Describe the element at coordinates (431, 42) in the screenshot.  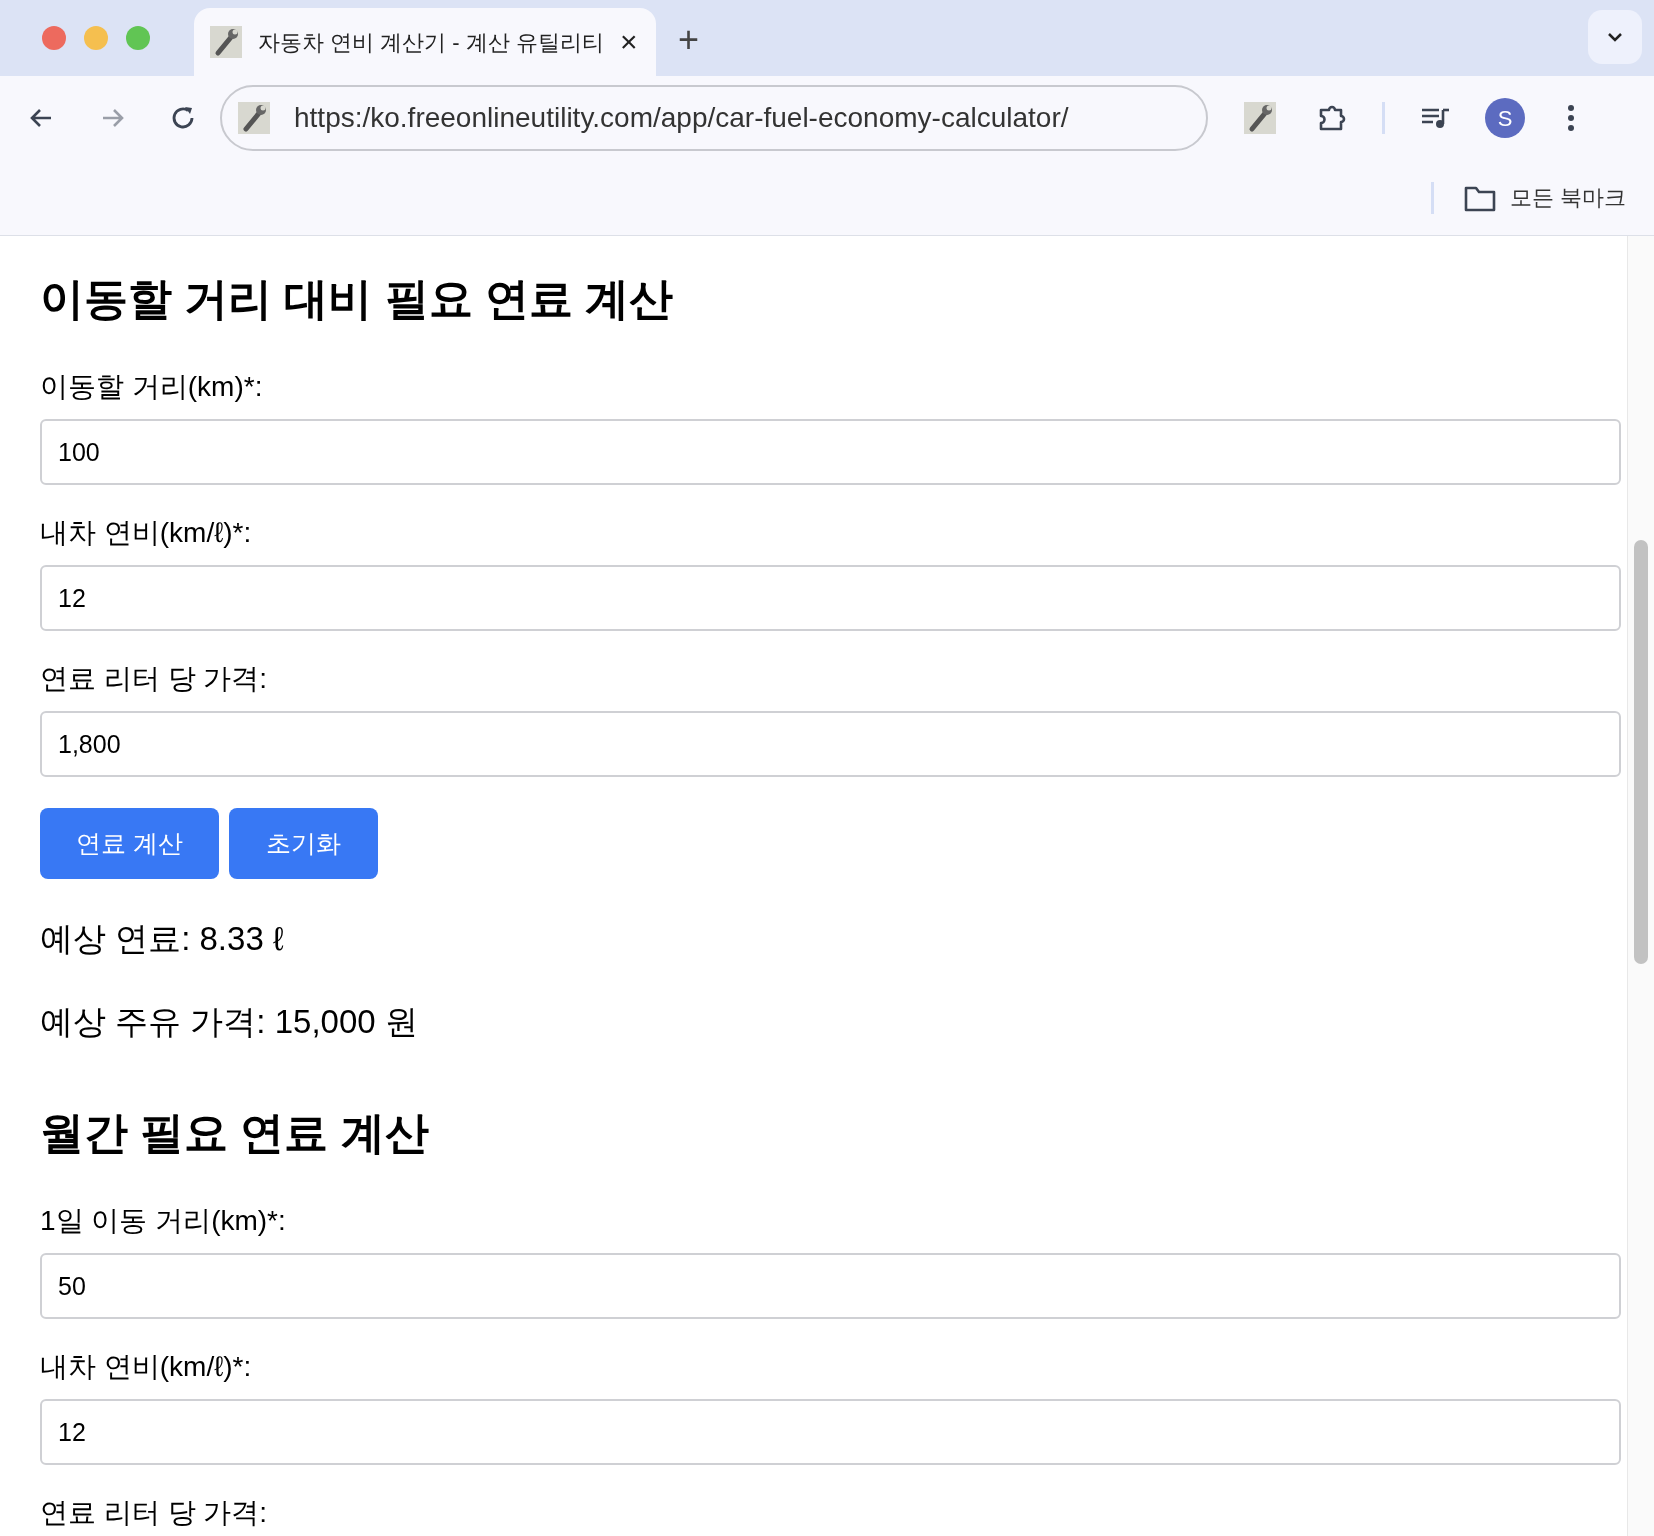
I see `tab-title: 자동차 연비 계산기 - 계산 유틸리티` at that location.